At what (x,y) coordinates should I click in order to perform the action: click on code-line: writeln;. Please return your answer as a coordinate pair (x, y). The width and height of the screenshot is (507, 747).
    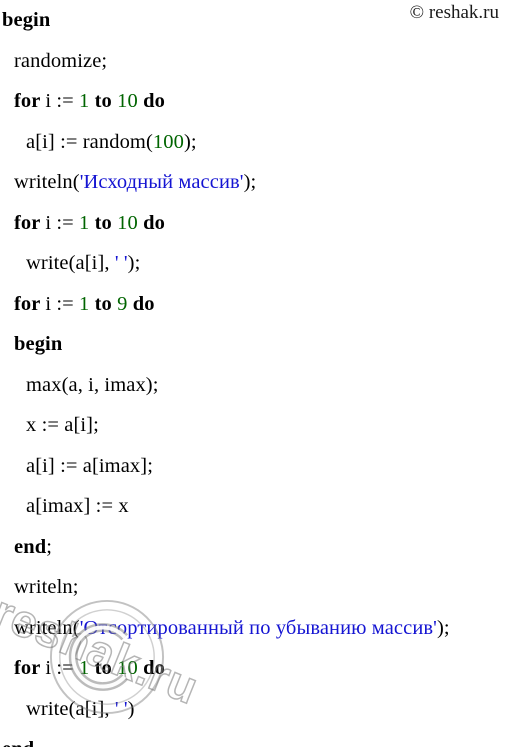
    Looking at the image, I should click on (253, 587).